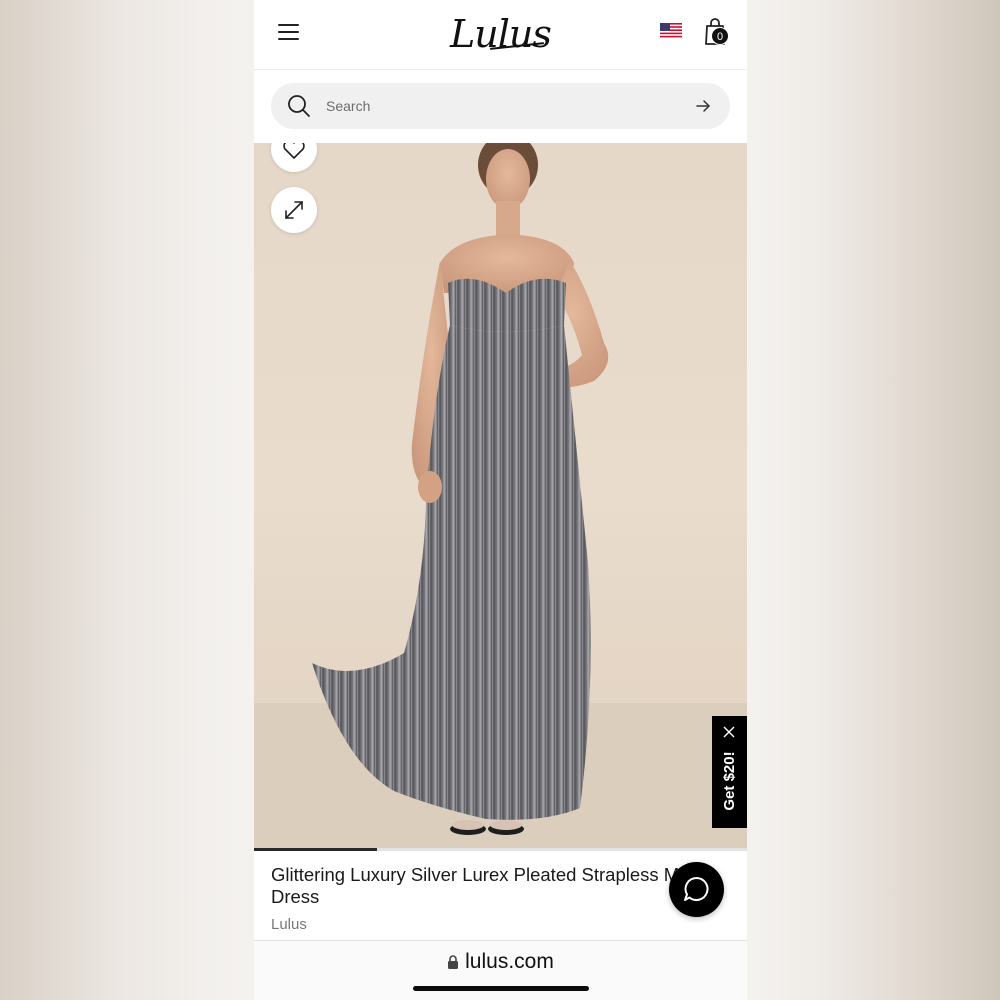 The image size is (1000, 1000). I want to click on chat-bubble-icon, so click(696, 889).